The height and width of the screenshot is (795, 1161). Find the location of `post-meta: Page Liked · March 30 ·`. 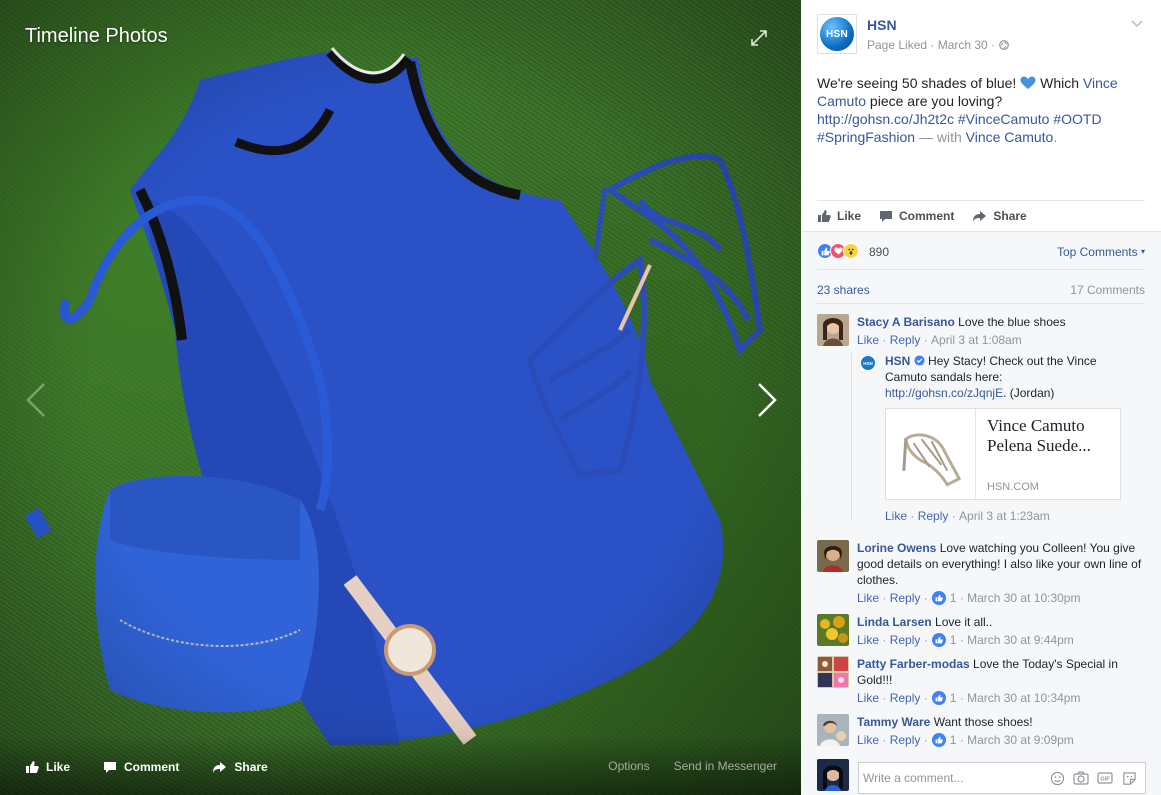

post-meta: Page Liked · March 30 · is located at coordinates (938, 45).